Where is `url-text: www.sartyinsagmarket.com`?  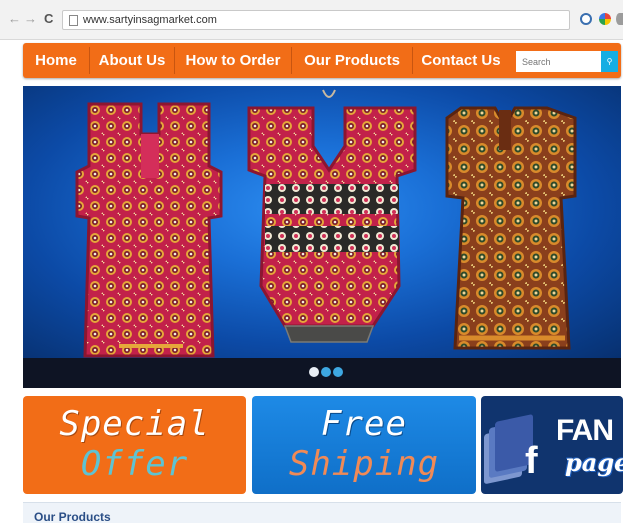 url-text: www.sartyinsagmarket.com is located at coordinates (150, 20).